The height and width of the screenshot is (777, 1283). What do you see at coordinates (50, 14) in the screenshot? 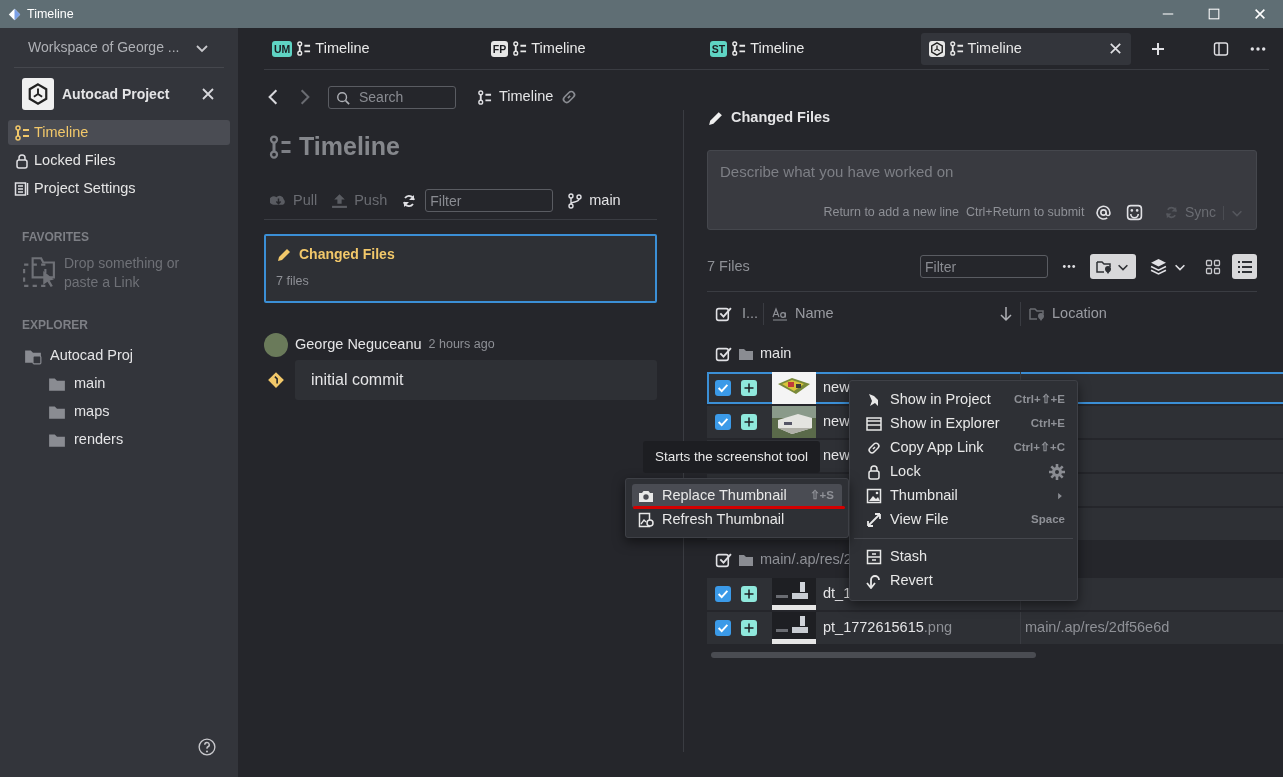
I see `window-title: Timeline` at bounding box center [50, 14].